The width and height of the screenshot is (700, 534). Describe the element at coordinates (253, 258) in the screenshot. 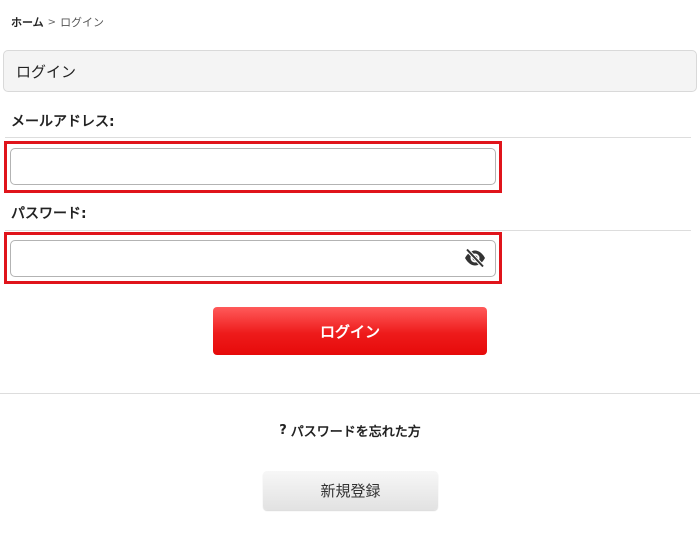

I see `password-input` at that location.